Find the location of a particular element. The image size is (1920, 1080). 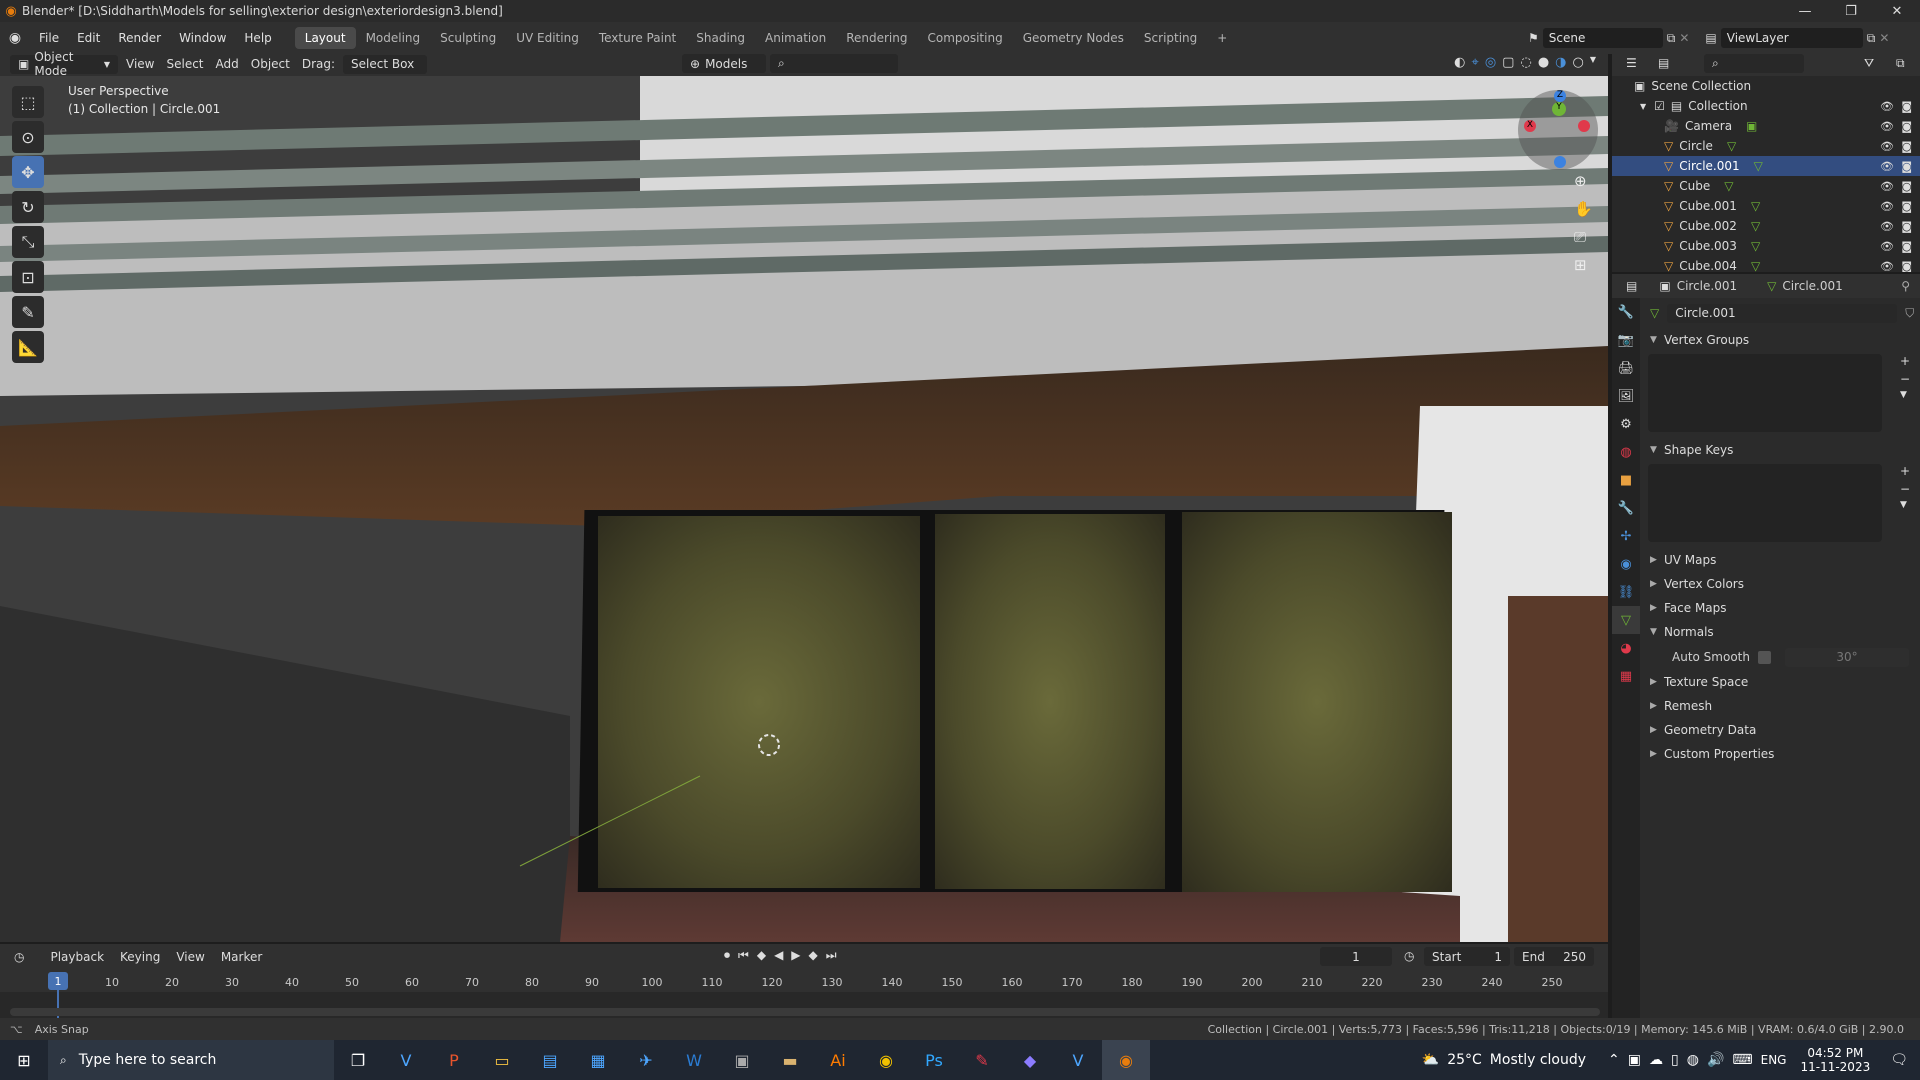

menu-help: Help is located at coordinates (257, 38).